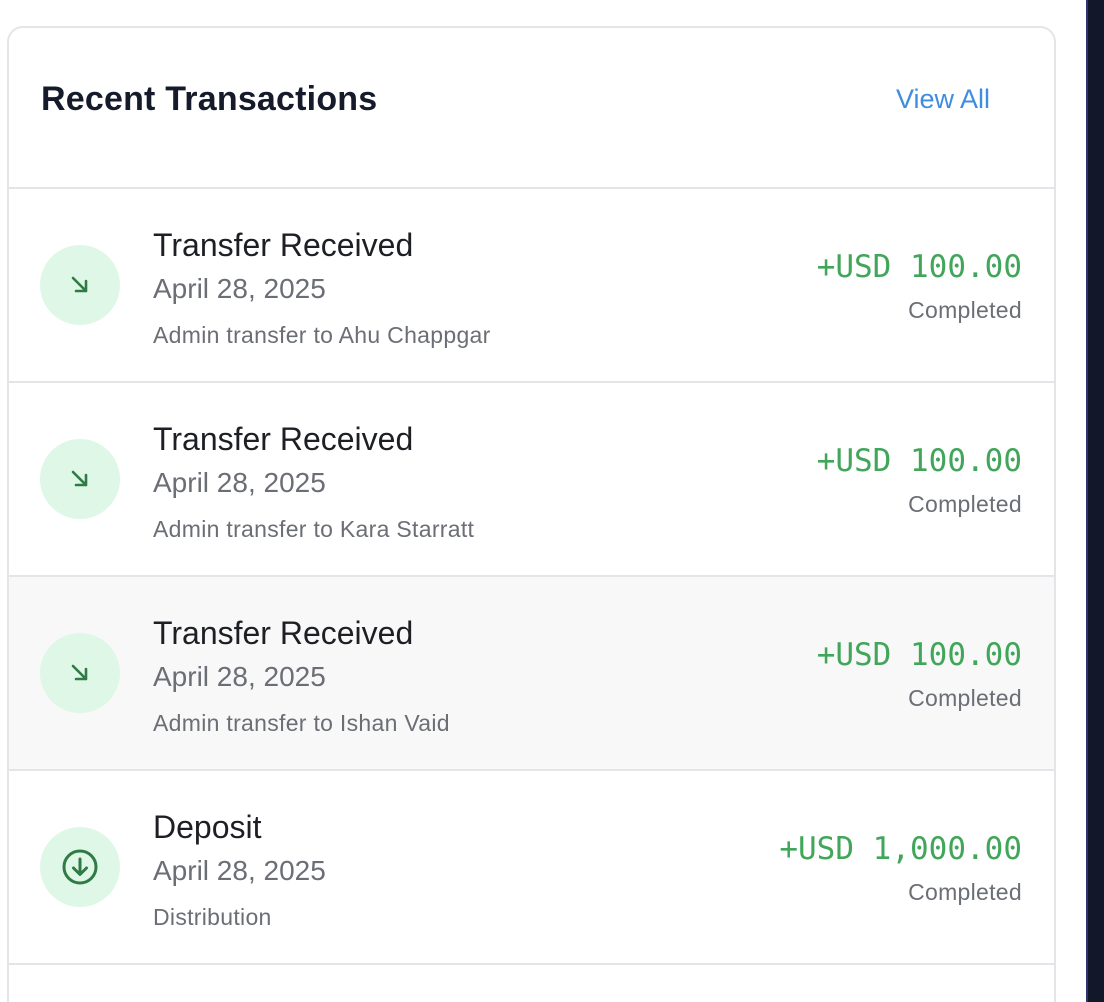 The width and height of the screenshot is (1104, 1002). What do you see at coordinates (209, 99) in the screenshot?
I see `card-title: Recent Transactions` at bounding box center [209, 99].